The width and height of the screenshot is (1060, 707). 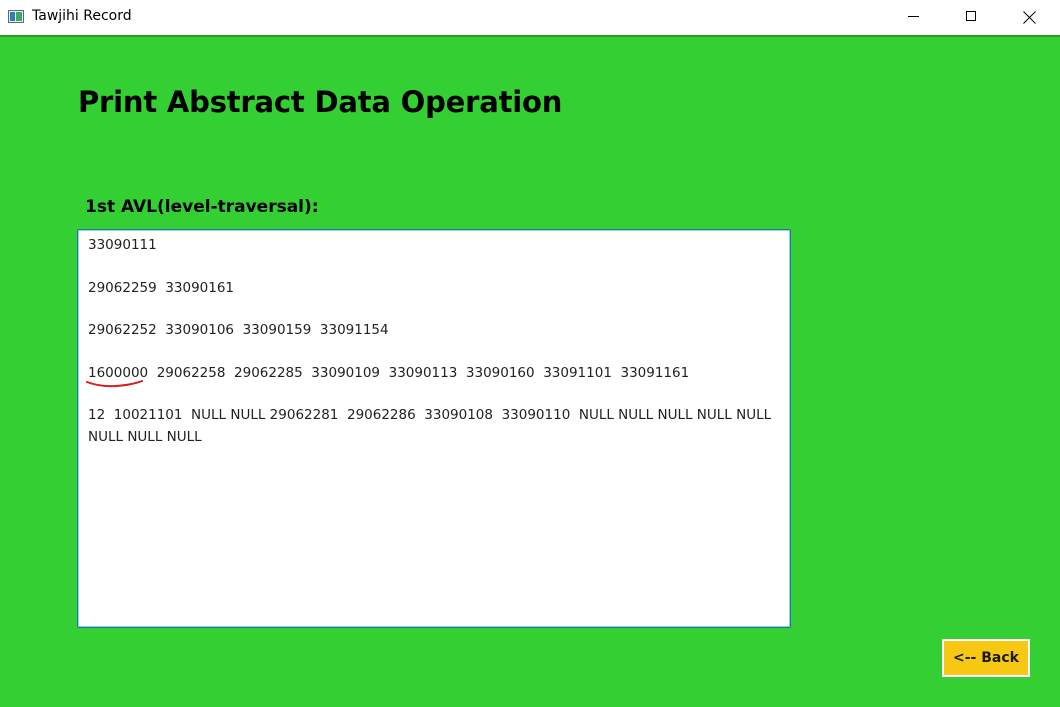 I want to click on close-button, so click(x=1029, y=17).